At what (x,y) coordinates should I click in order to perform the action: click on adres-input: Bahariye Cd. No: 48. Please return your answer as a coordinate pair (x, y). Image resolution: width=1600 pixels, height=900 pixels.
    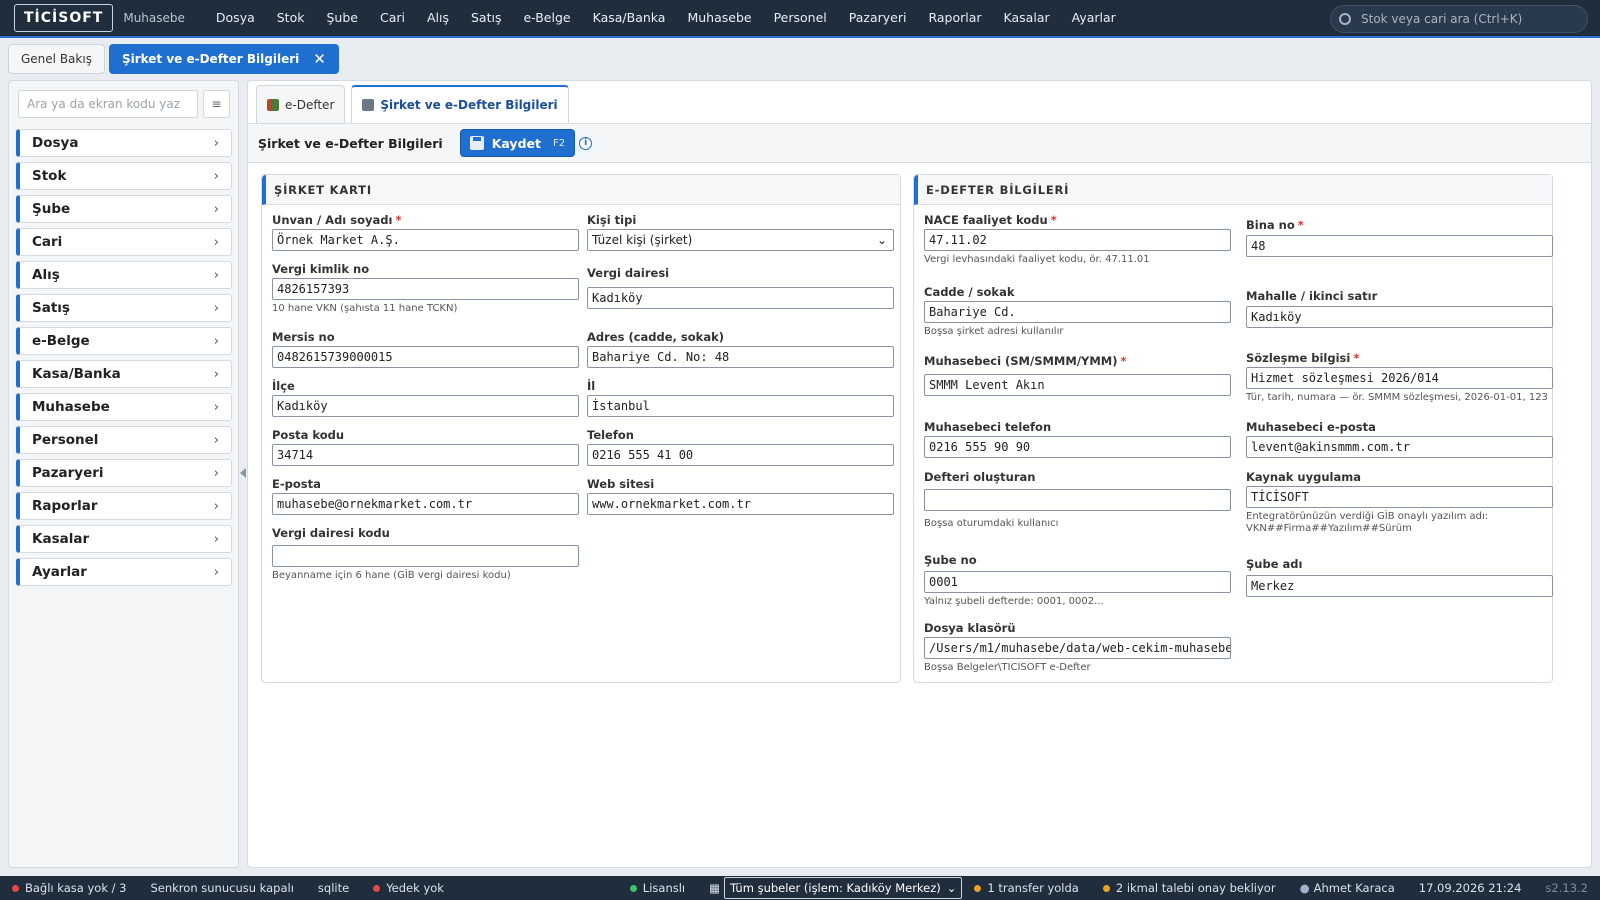
    Looking at the image, I should click on (740, 357).